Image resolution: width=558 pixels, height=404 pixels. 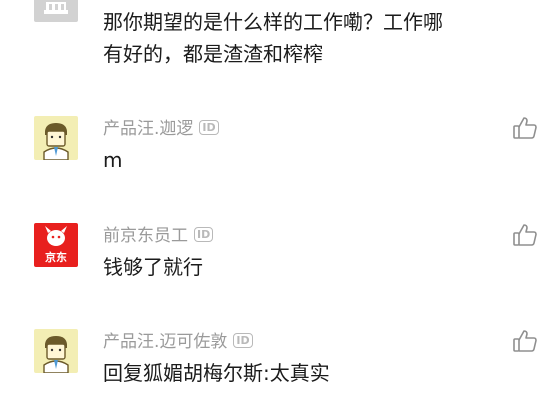 I want to click on username-text: 前京东员工, so click(x=145, y=236).